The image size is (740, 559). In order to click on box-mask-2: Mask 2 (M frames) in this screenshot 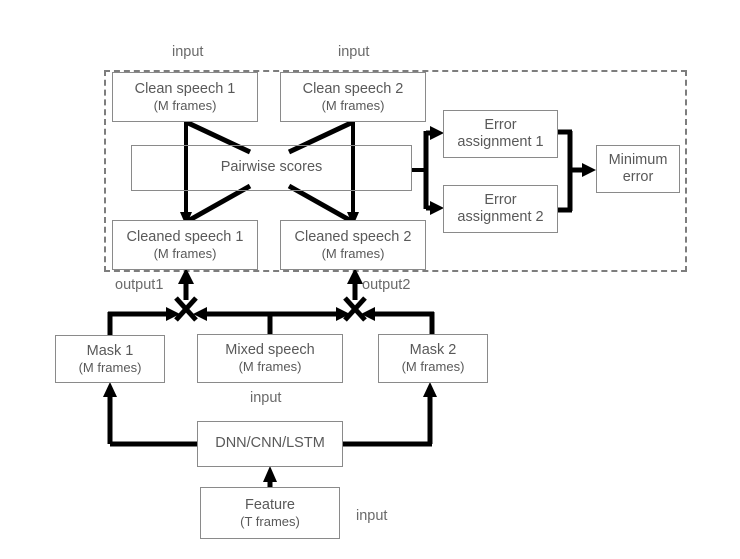, I will do `click(433, 358)`.